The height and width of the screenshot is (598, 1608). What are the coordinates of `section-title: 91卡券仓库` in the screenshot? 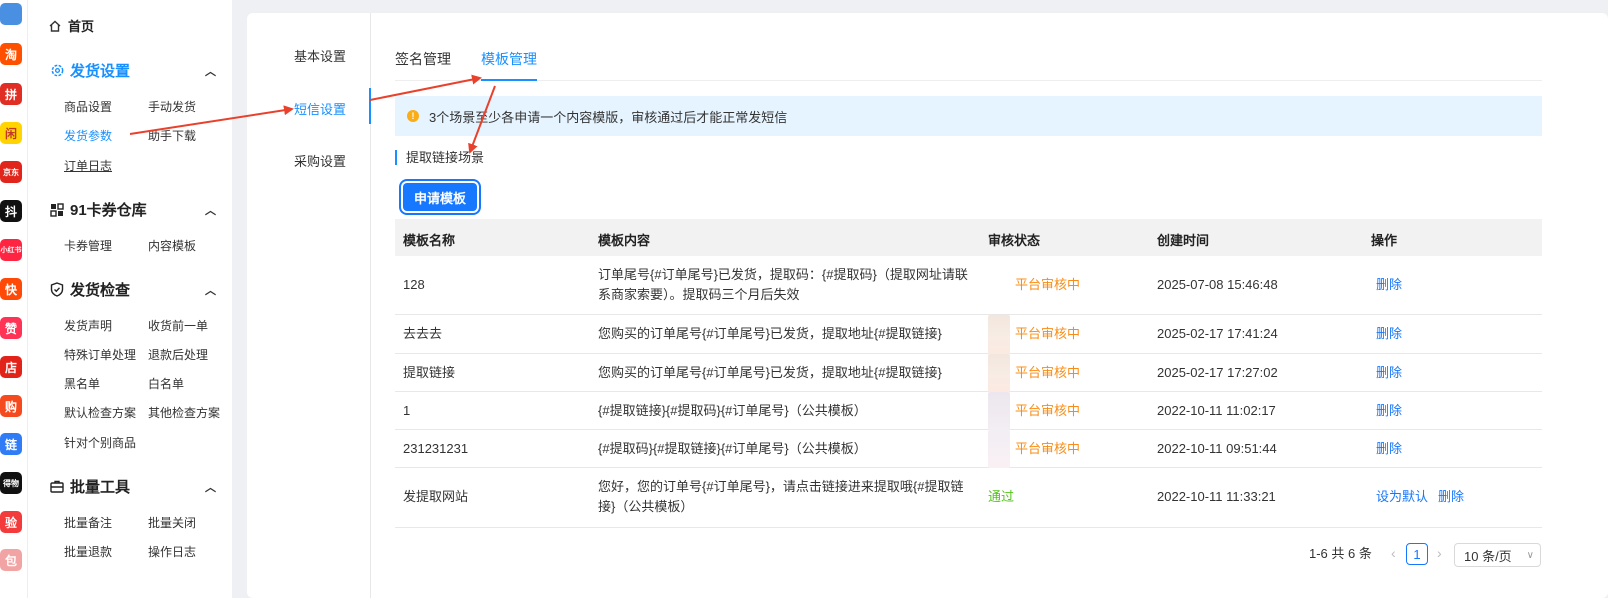 It's located at (108, 210).